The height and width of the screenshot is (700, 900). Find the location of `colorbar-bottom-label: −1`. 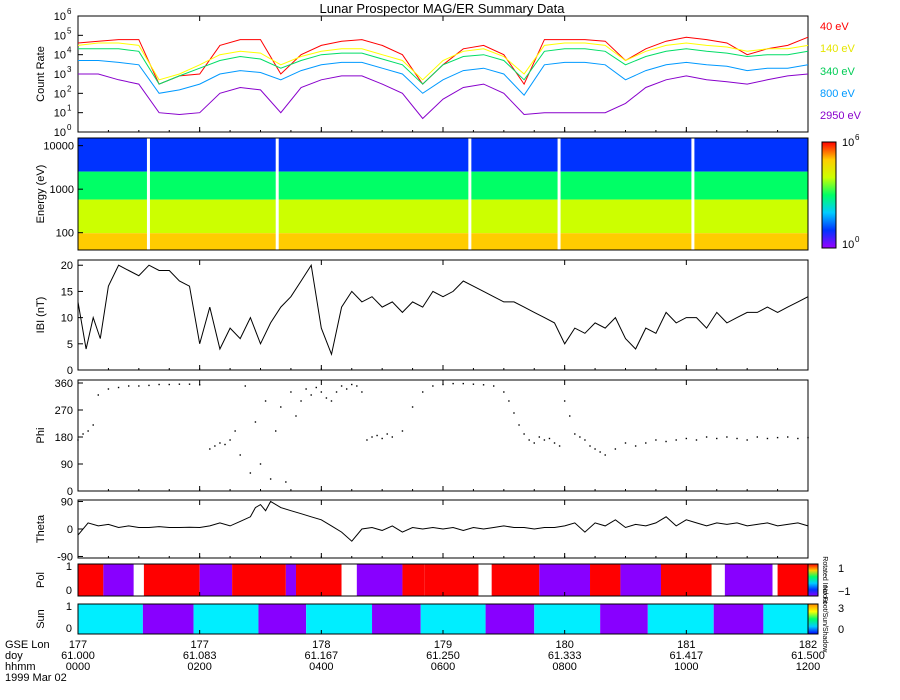

colorbar-bottom-label: −1 is located at coordinates (844, 592).